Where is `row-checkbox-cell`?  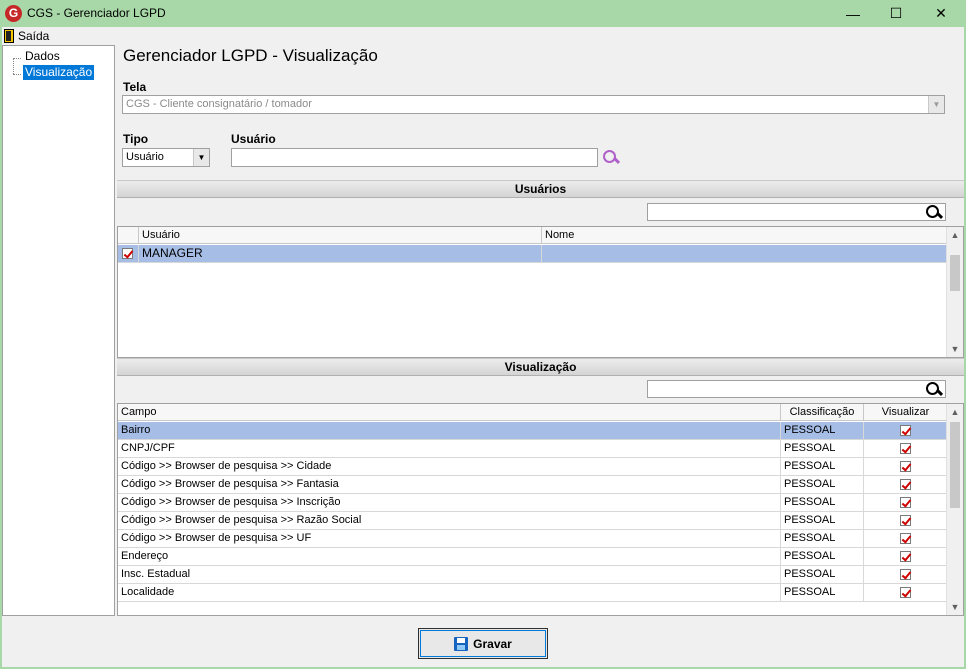 row-checkbox-cell is located at coordinates (128, 253).